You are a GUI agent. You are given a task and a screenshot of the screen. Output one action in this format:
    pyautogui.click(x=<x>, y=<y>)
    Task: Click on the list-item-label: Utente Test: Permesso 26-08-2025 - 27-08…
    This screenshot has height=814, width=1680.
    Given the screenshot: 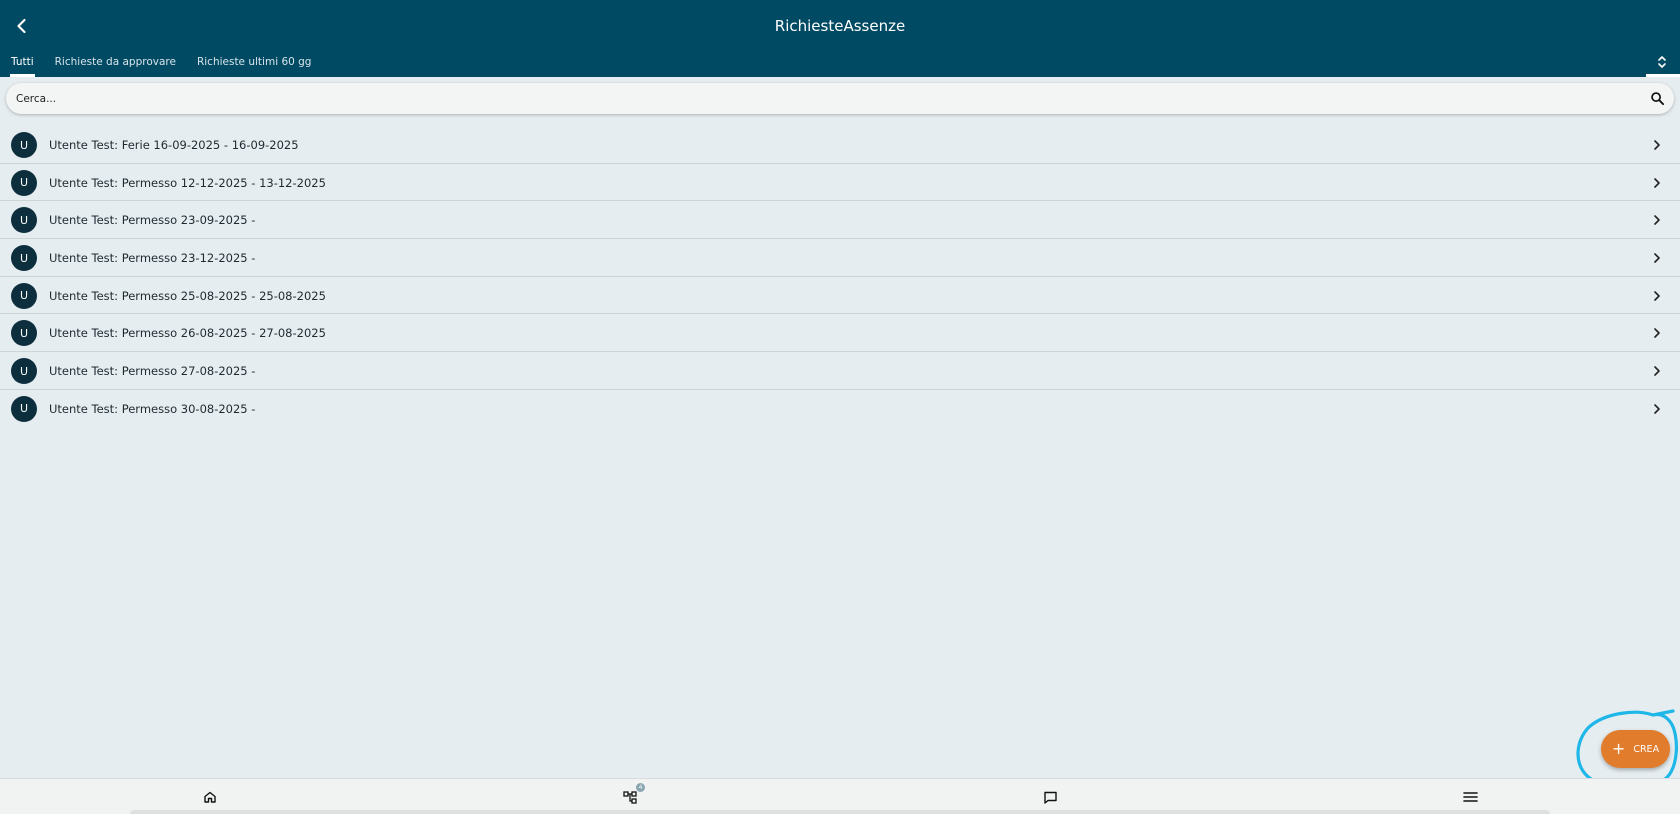 What is the action you would take?
    pyautogui.click(x=187, y=333)
    